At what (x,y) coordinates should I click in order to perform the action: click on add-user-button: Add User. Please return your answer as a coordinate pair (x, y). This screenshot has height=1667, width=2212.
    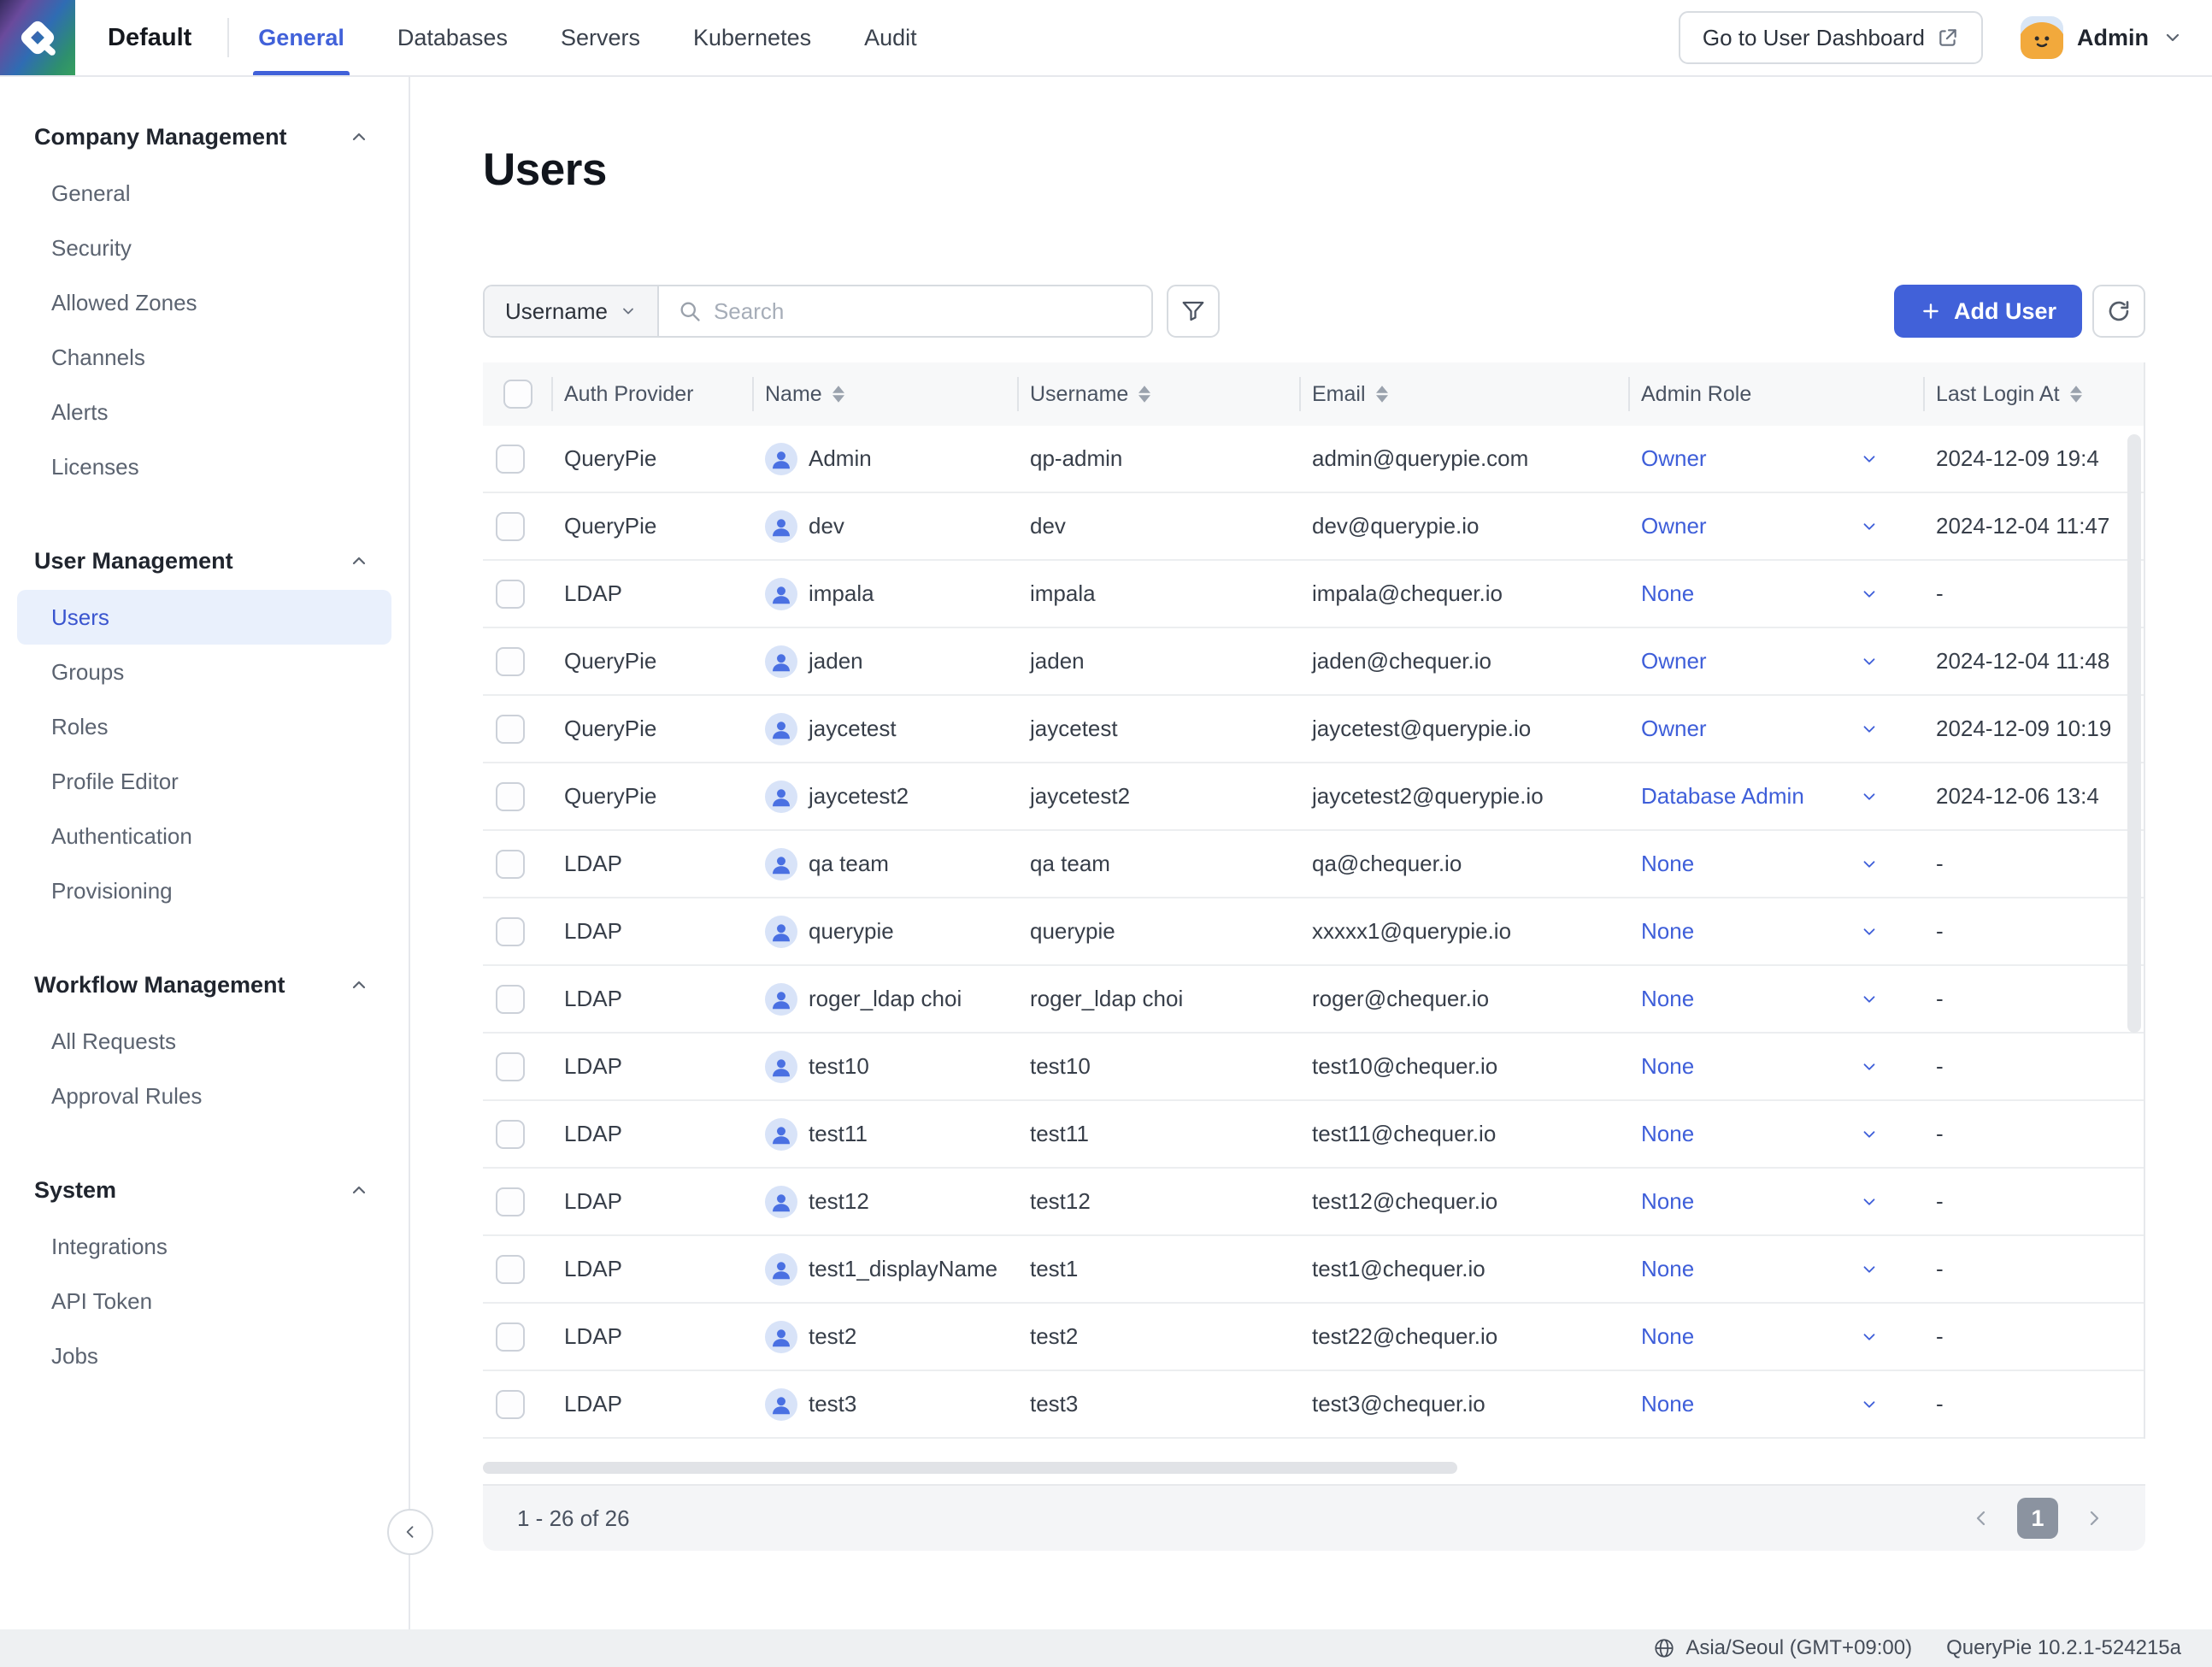
    Looking at the image, I should click on (1987, 311).